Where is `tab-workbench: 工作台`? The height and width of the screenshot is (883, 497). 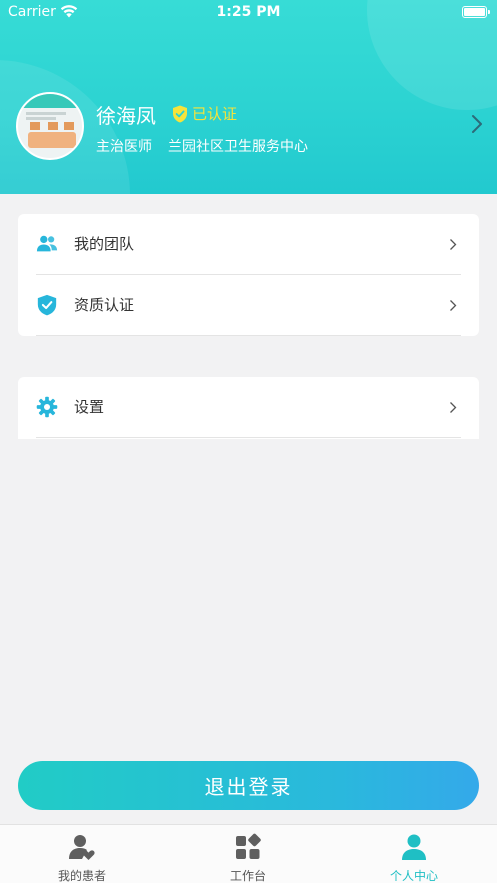 tab-workbench: 工作台 is located at coordinates (248, 854).